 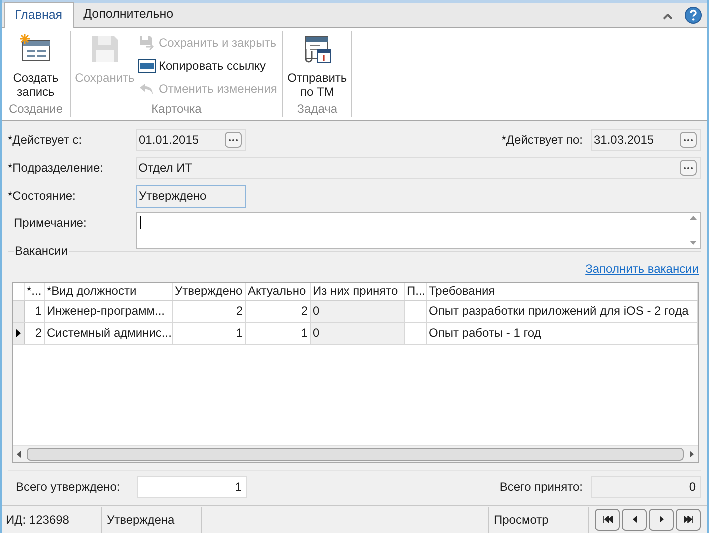 What do you see at coordinates (152, 519) in the screenshot?
I see `record-status: Утверждена` at bounding box center [152, 519].